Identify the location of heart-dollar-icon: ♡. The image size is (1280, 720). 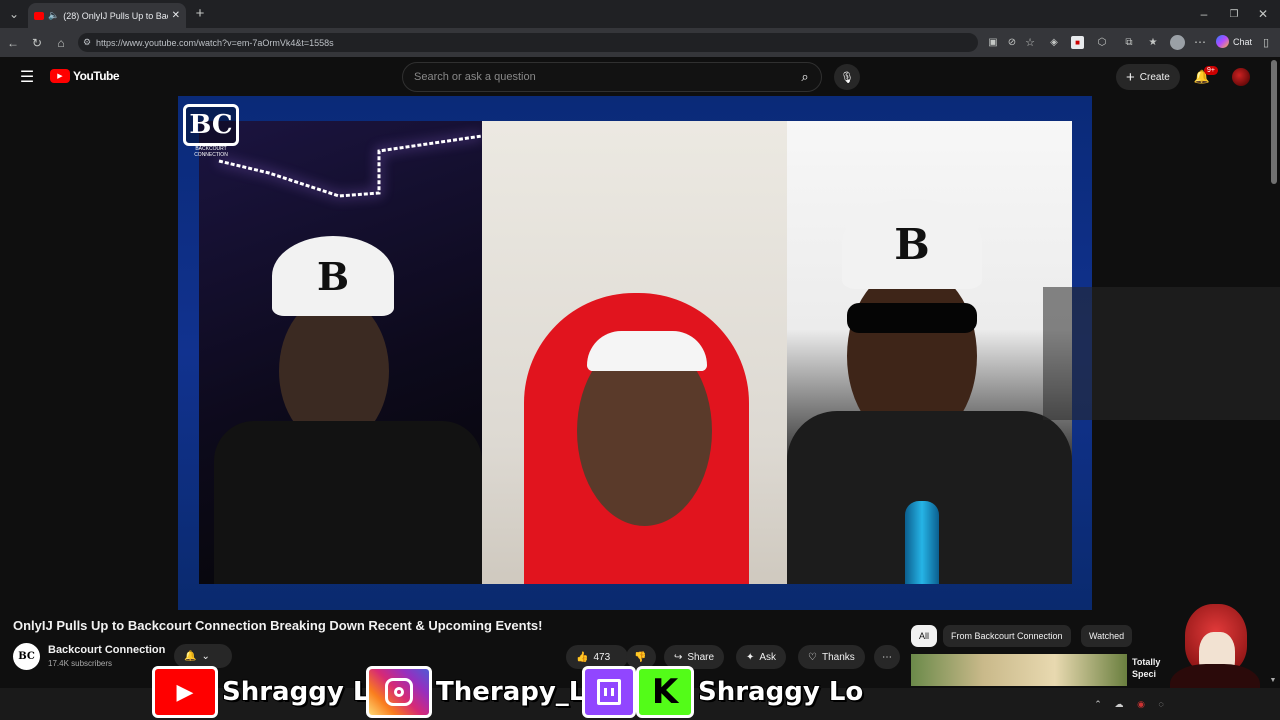
(812, 657).